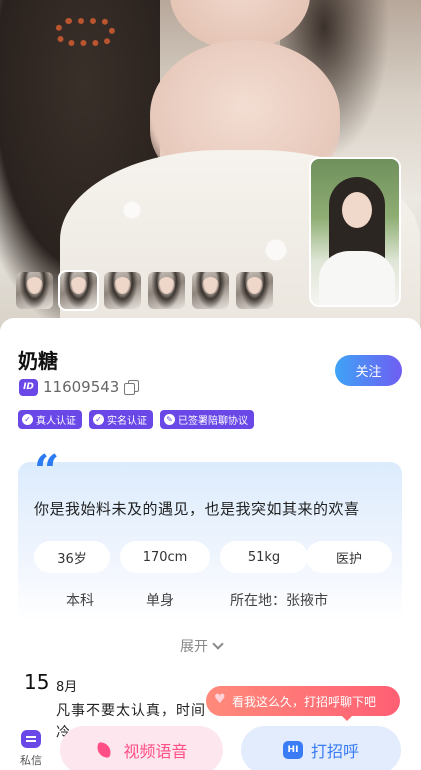 This screenshot has height=770, width=421. Describe the element at coordinates (160, 601) in the screenshot. I see `info-marital: 单身` at that location.